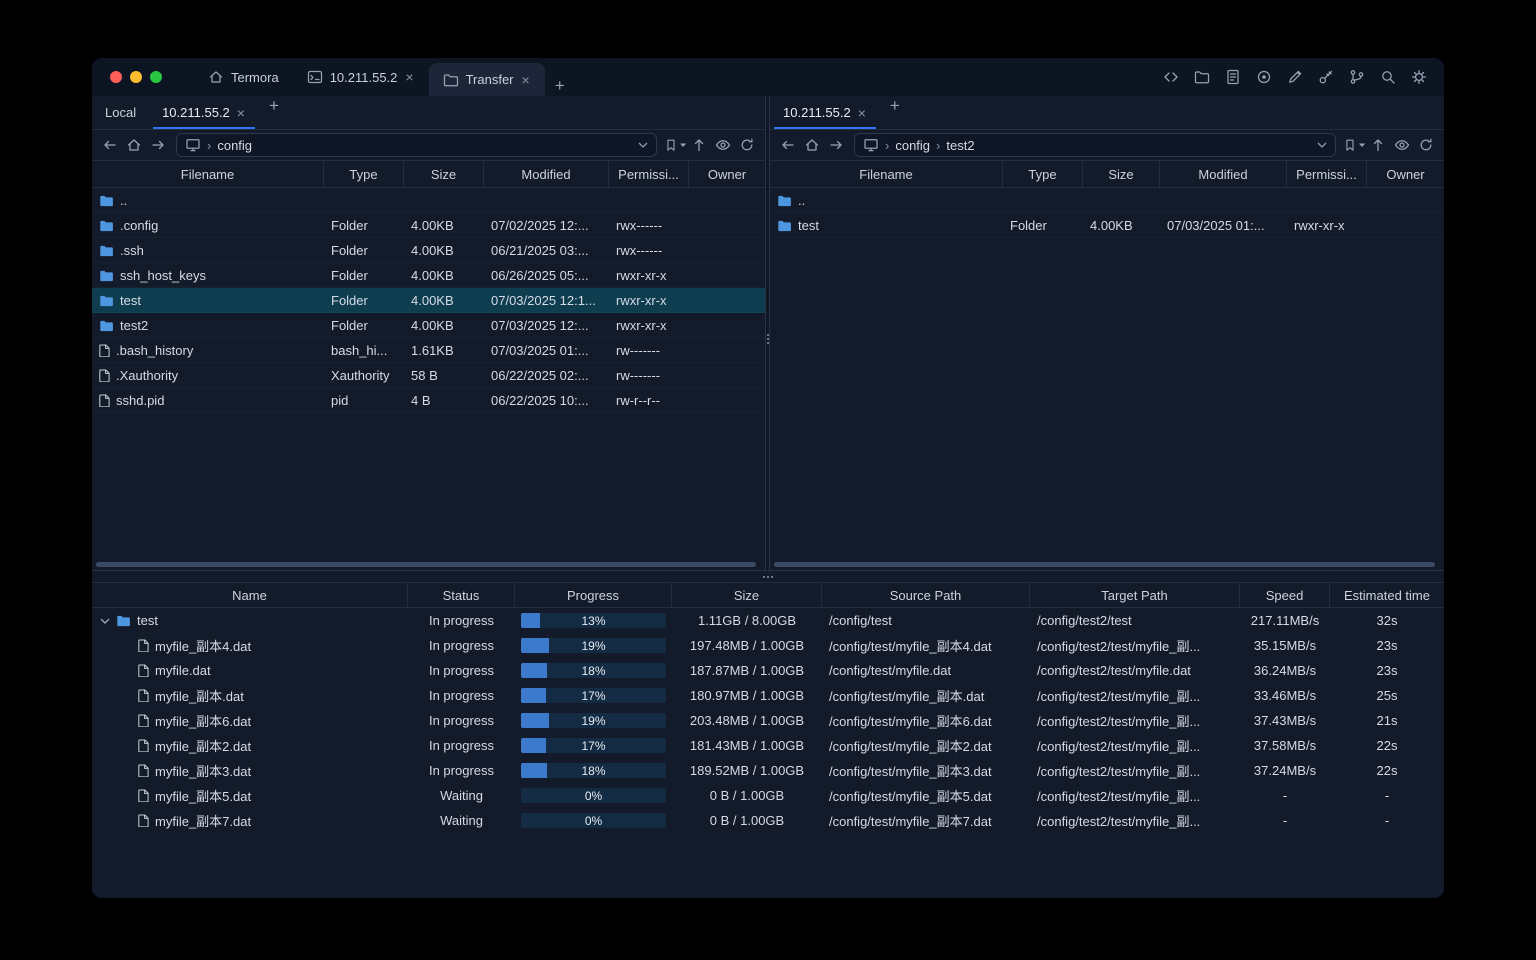 The width and height of the screenshot is (1536, 960). I want to click on col-speed: Speed, so click(1285, 595).